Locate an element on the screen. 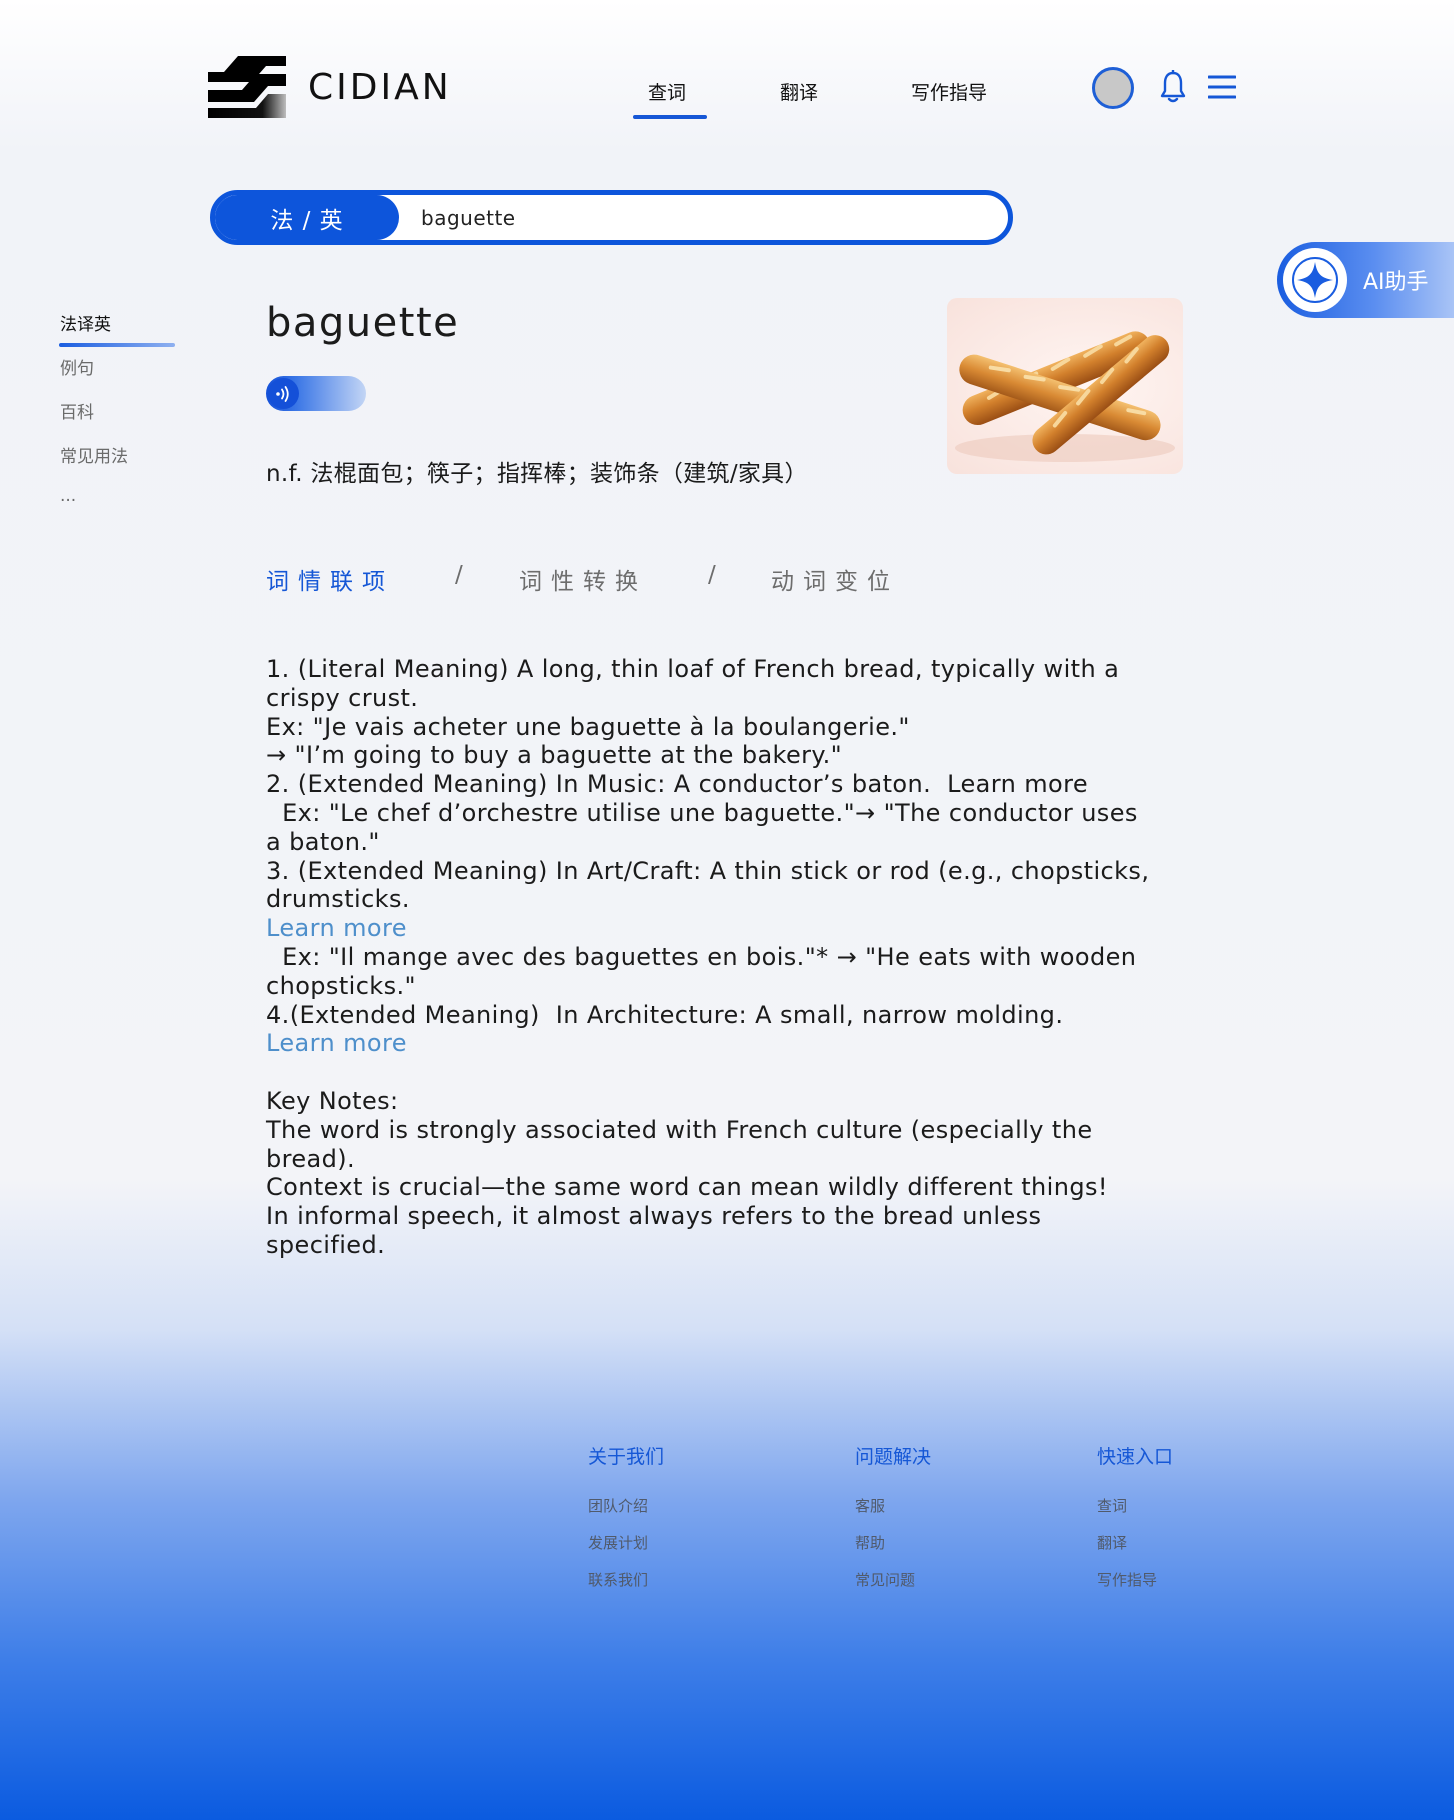  sidebar-active-indicator is located at coordinates (117, 345).